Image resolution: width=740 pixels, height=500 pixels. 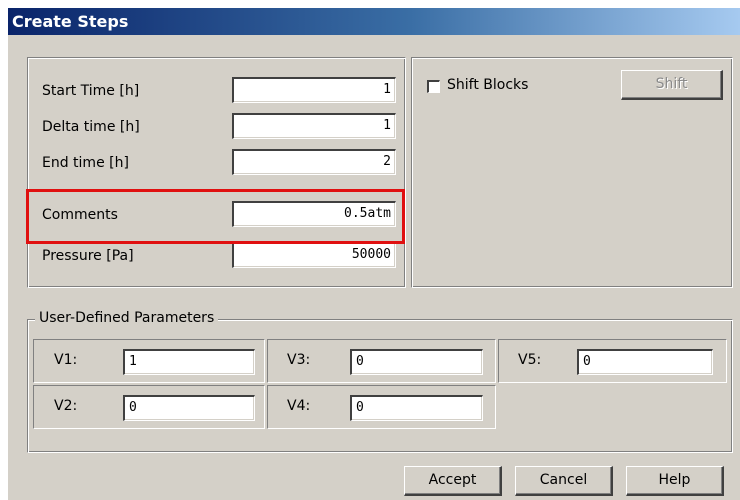 What do you see at coordinates (127, 318) in the screenshot?
I see `user-defined-parameters-legend: User-Defined Parameters` at bounding box center [127, 318].